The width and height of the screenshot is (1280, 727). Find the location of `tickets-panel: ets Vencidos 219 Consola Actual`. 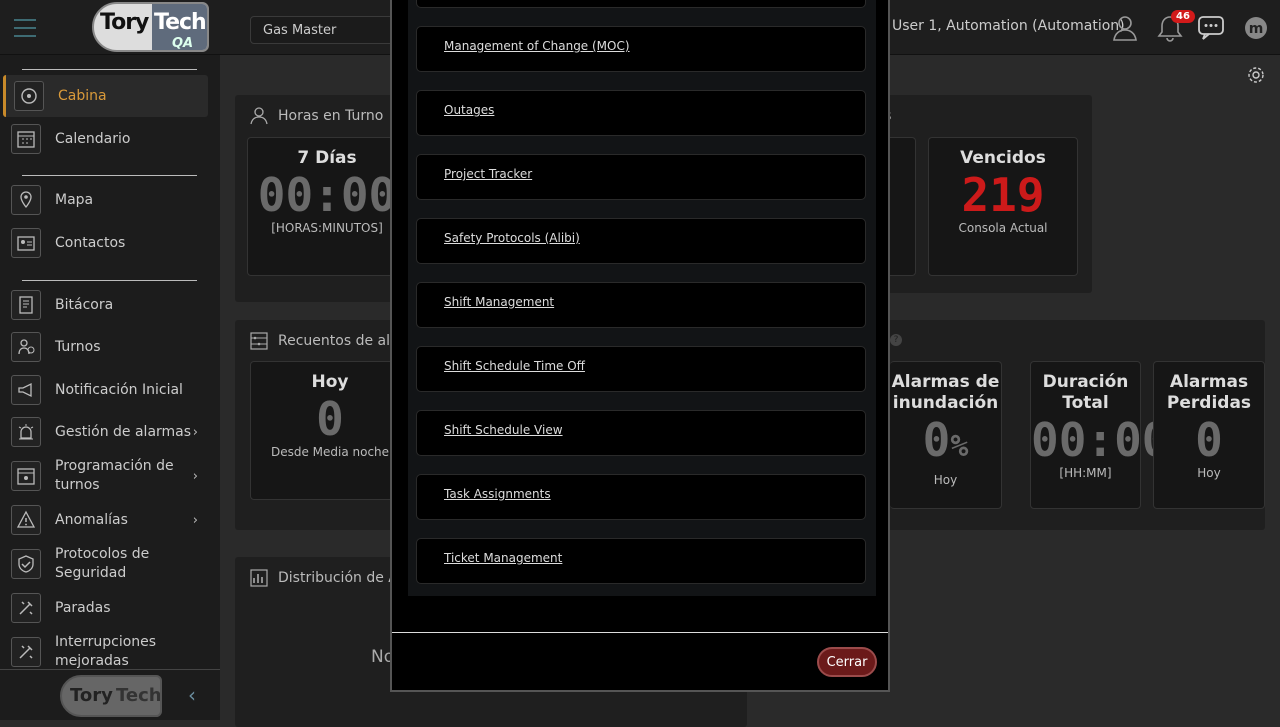

tickets-panel: ets Vencidos 219 Consola Actual is located at coordinates (981, 194).